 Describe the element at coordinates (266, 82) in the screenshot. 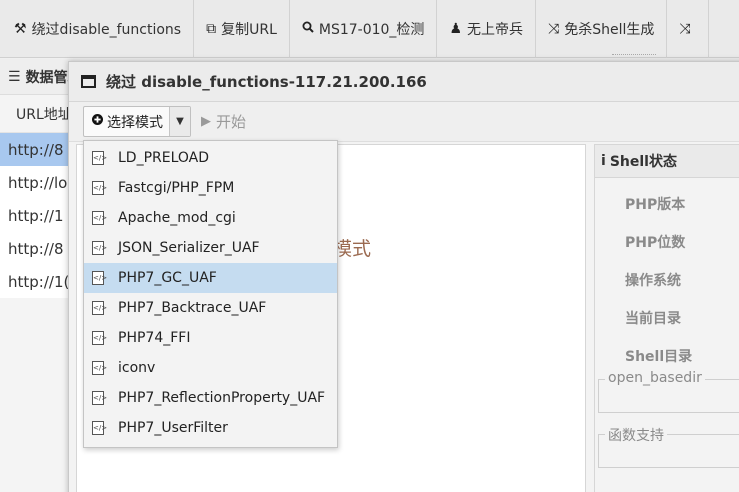

I see `dialog-title: 绕过 disable_functions-117.21.200.166` at that location.